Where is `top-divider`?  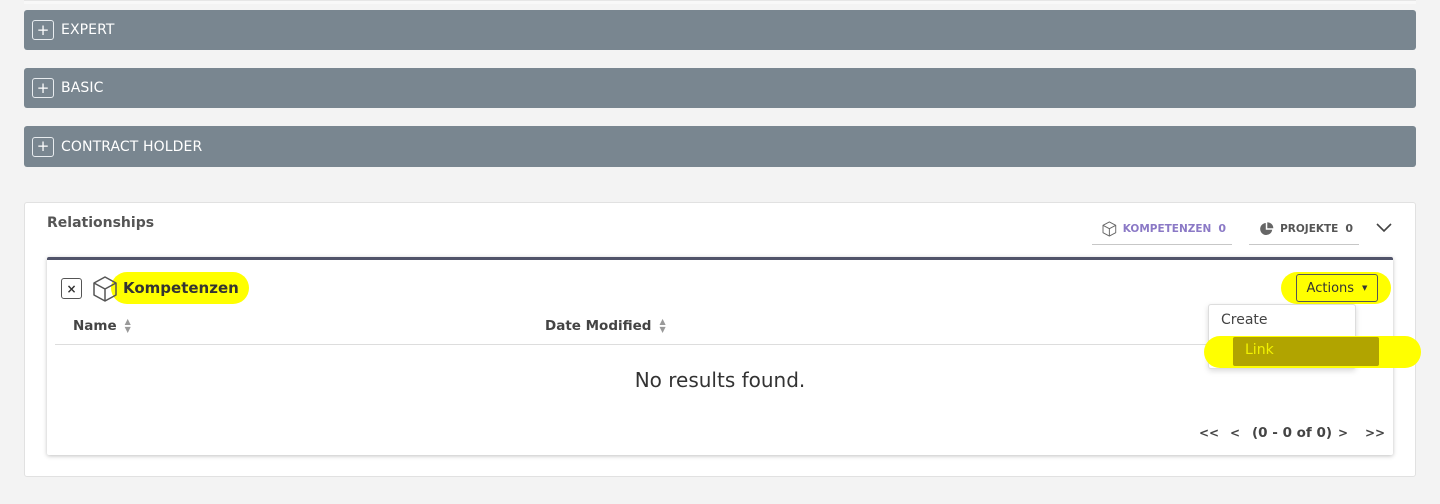
top-divider is located at coordinates (720, 2).